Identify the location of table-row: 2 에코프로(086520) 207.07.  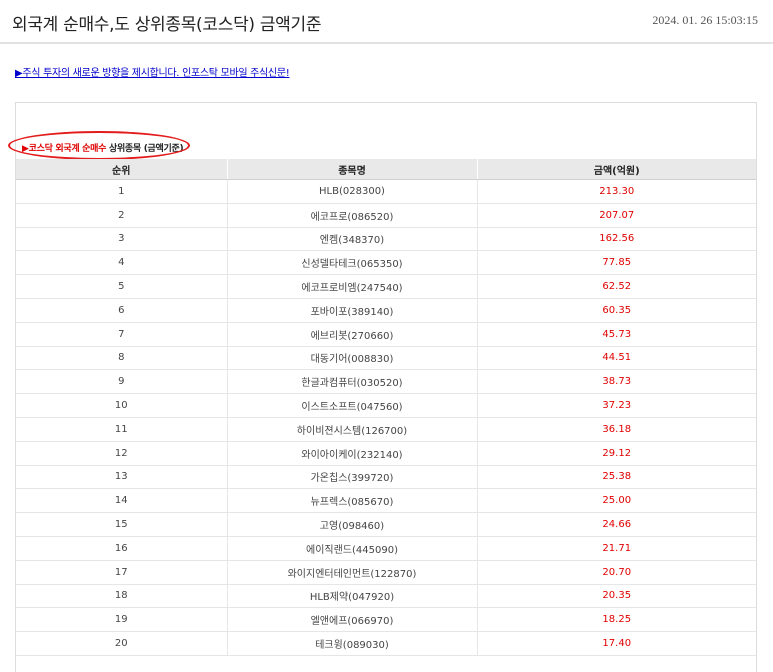
(386, 215).